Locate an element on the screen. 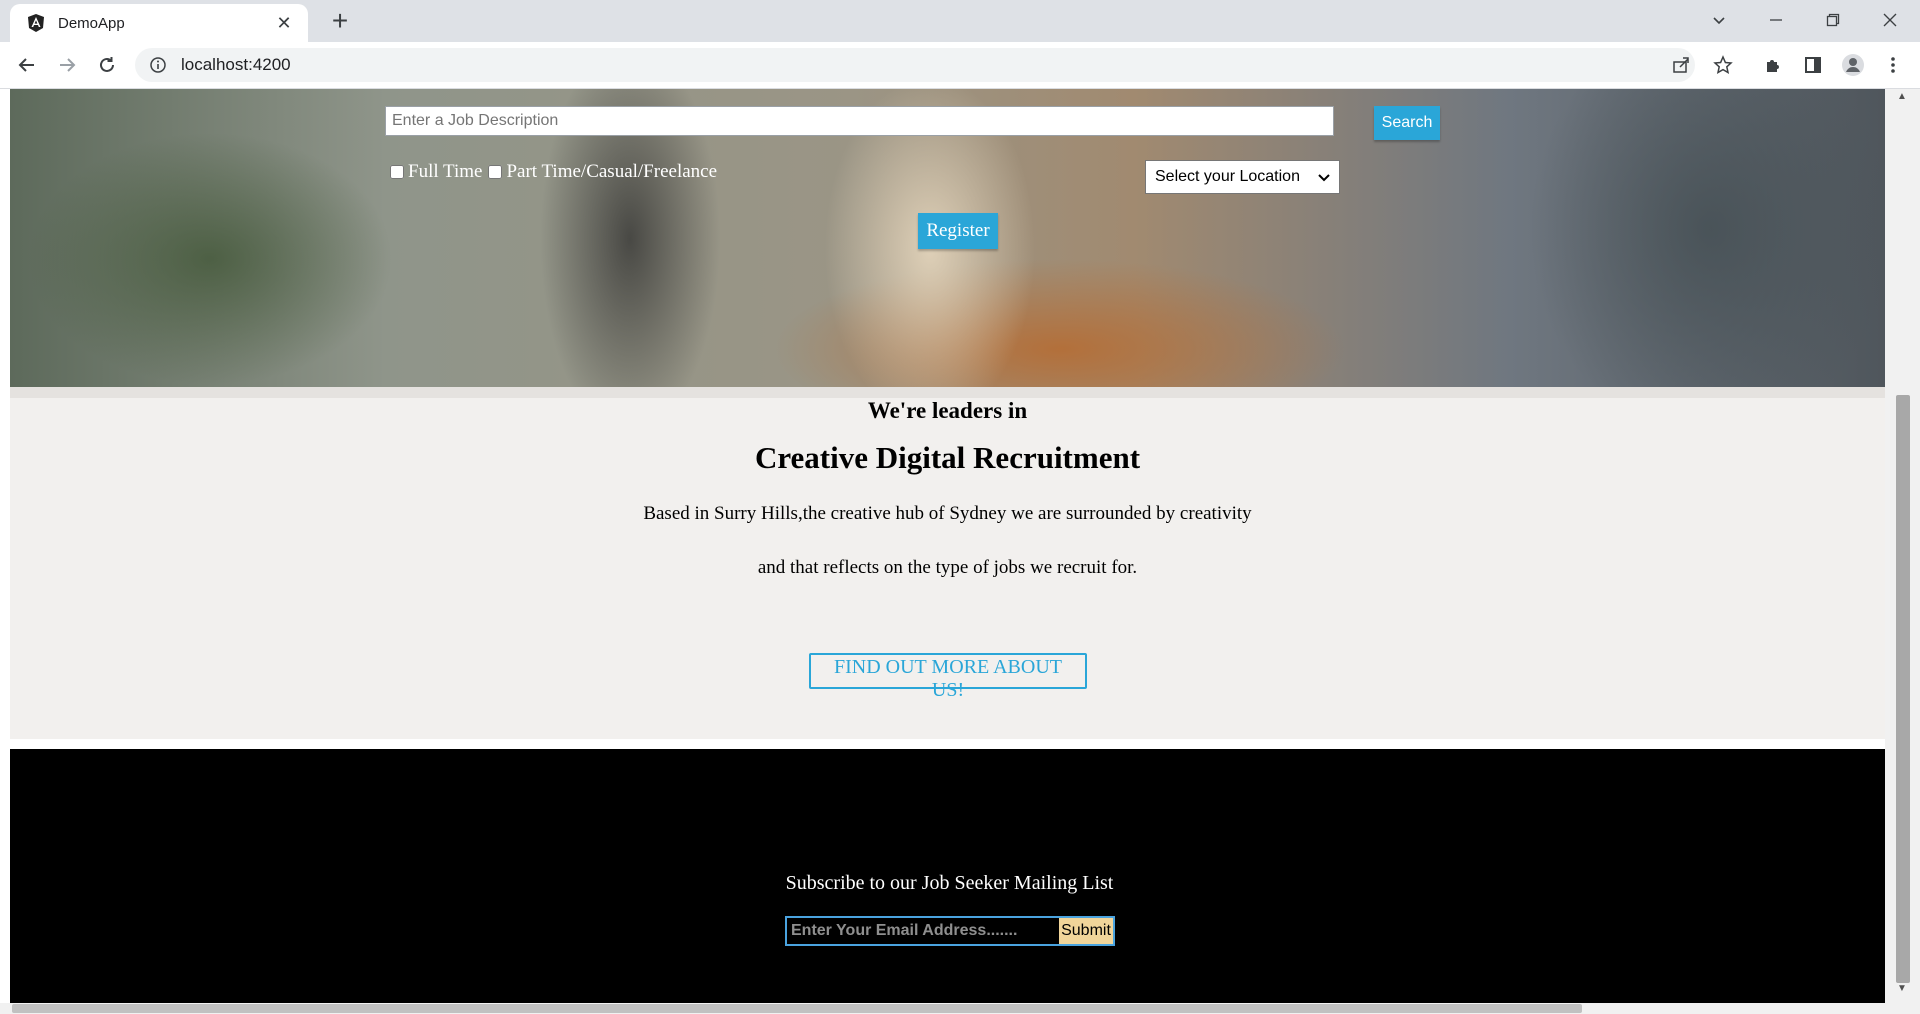 Image resolution: width=1920 pixels, height=1014 pixels. subscribe-form: Submit is located at coordinates (950, 931).